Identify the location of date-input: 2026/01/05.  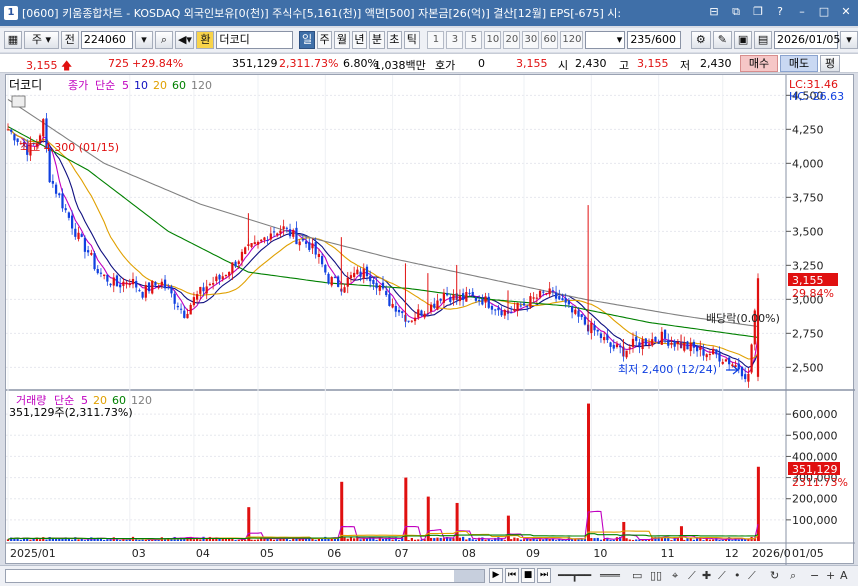
(807, 40).